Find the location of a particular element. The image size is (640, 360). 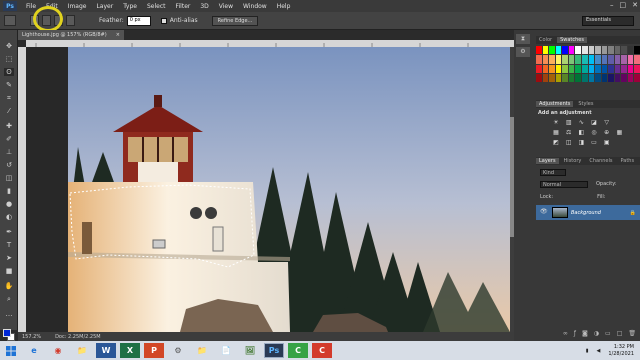

intersect-selection-icon is located at coordinates (70, 20).